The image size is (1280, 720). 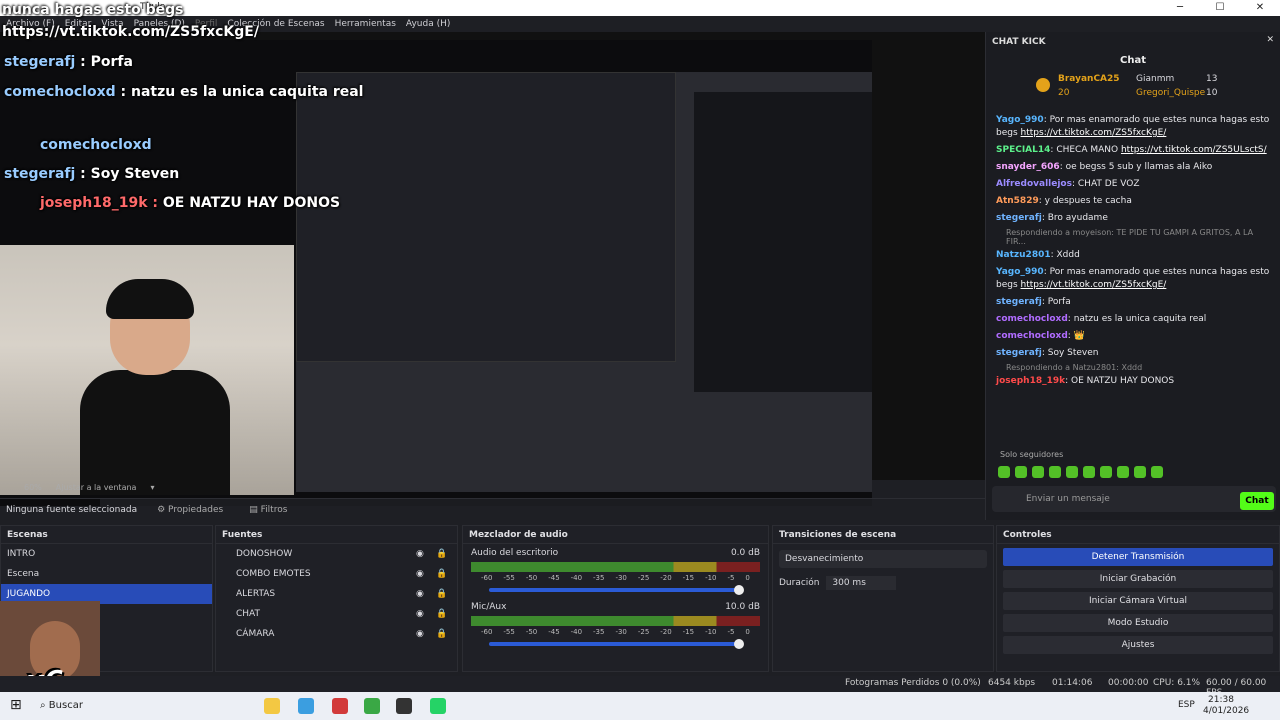 I want to click on chat-message: stegerafj: Soy Steven, so click(x=1133, y=353).